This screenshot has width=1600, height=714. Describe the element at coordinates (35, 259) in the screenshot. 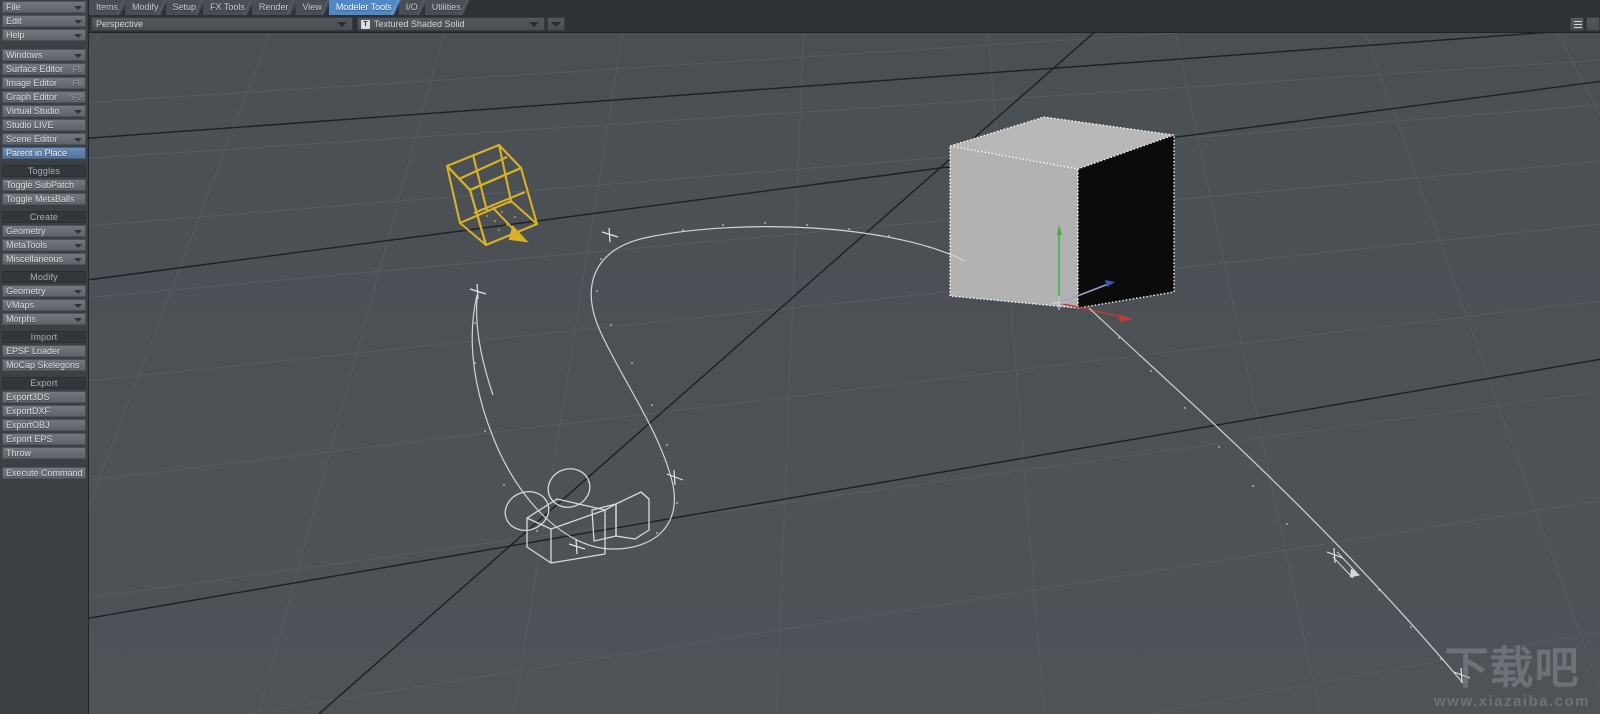

I see `sidebar-item-label: Miscellaneous` at that location.